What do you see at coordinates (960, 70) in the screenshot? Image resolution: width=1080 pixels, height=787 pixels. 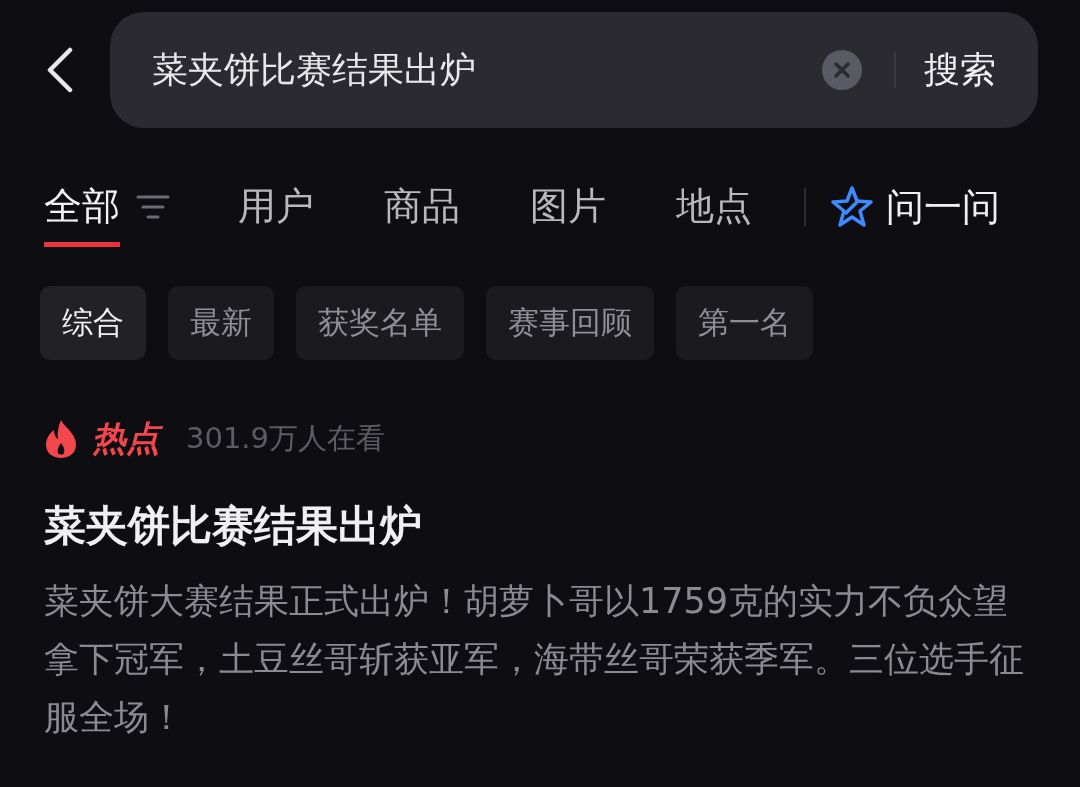 I see `search-button: 搜索` at bounding box center [960, 70].